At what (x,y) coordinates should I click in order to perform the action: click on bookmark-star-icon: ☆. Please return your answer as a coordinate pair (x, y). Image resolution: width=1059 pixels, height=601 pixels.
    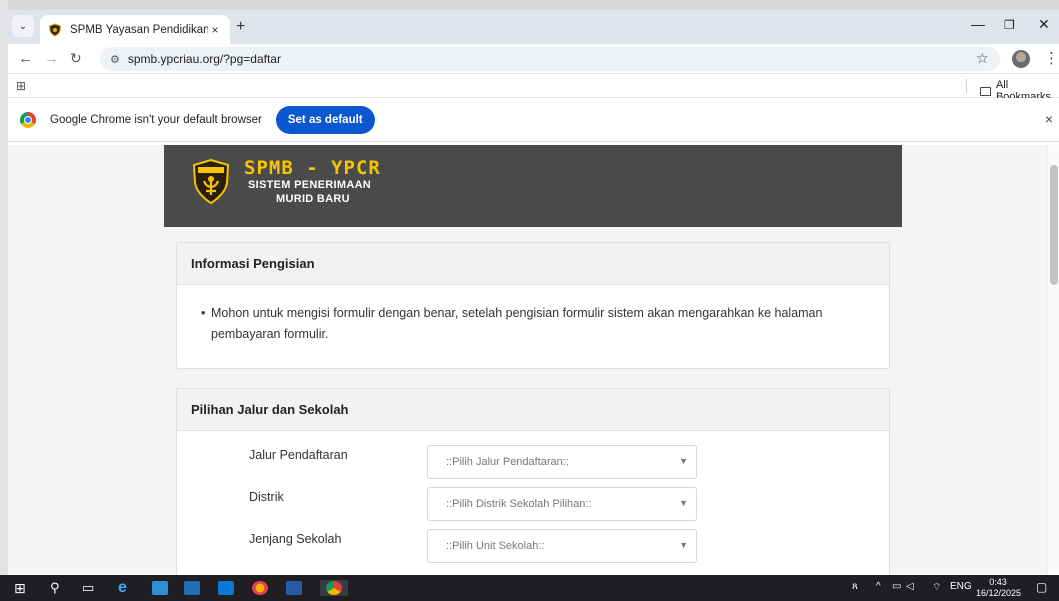
    Looking at the image, I should click on (982, 58).